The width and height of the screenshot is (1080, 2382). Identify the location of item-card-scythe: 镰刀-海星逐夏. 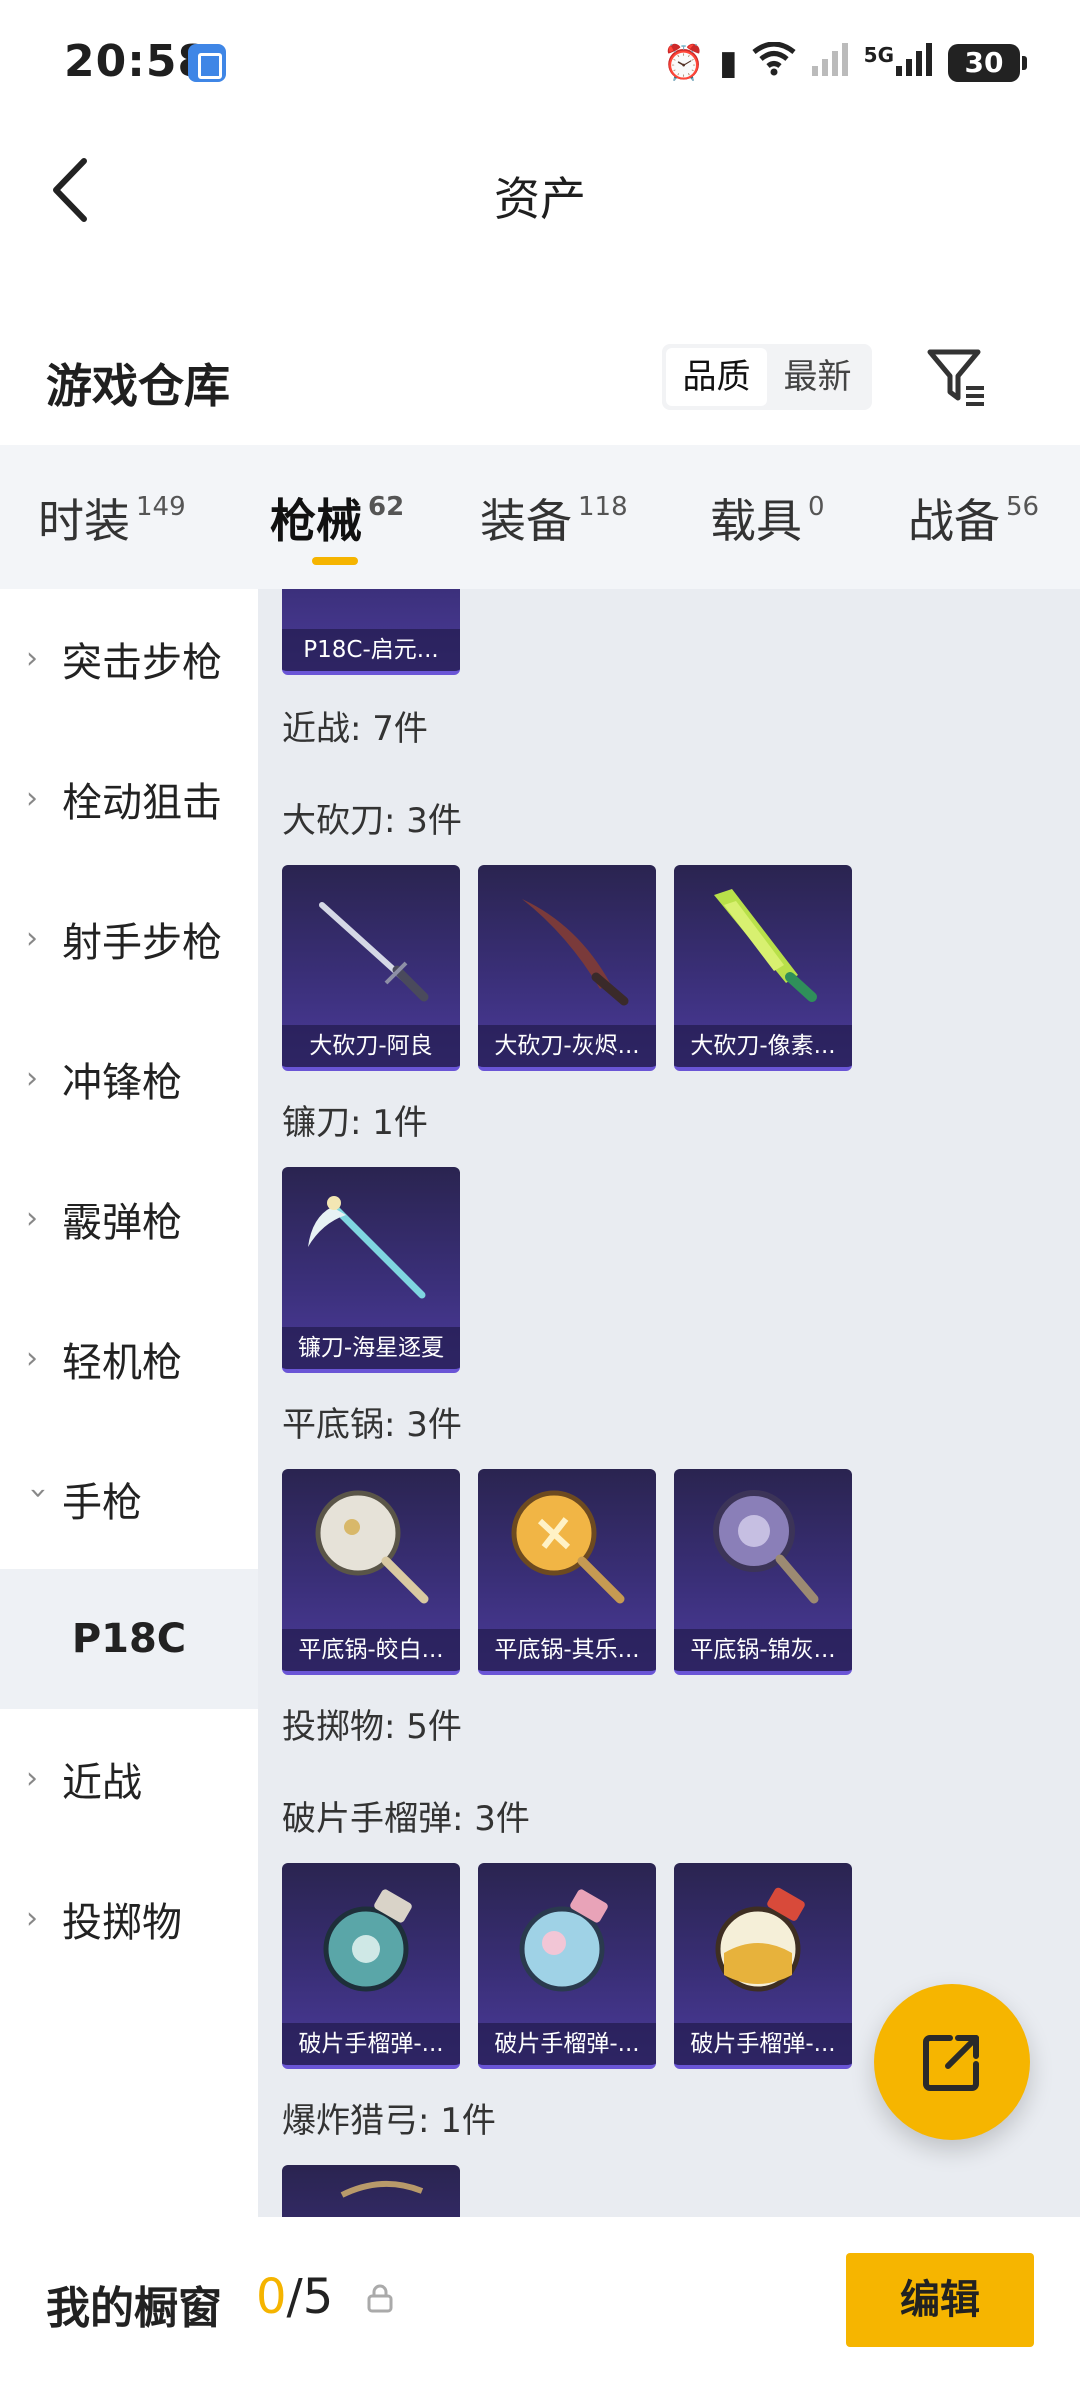
(371, 1270).